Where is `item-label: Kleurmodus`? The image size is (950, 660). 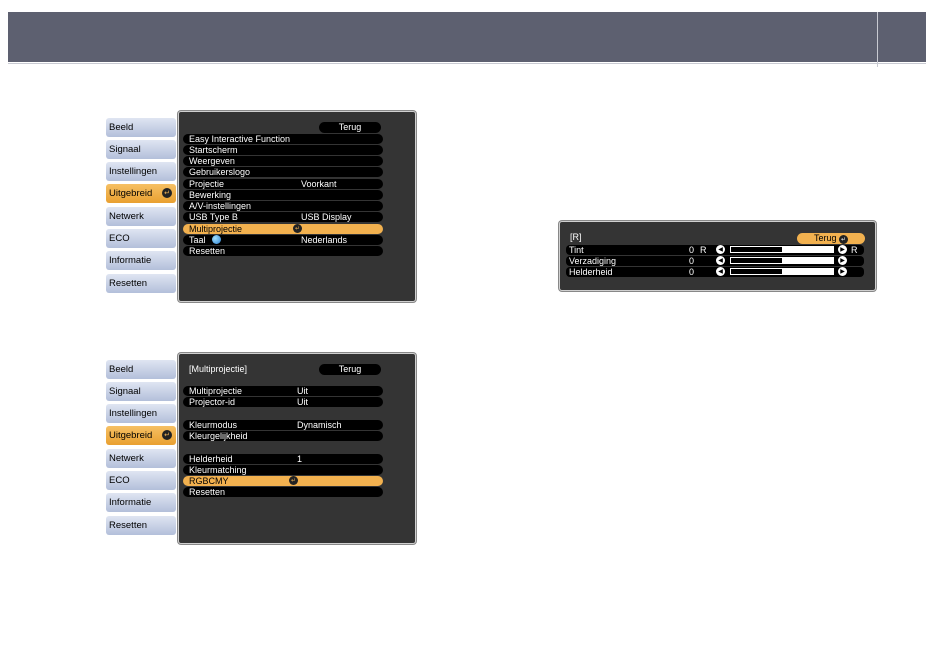
item-label: Kleurmodus is located at coordinates (213, 425).